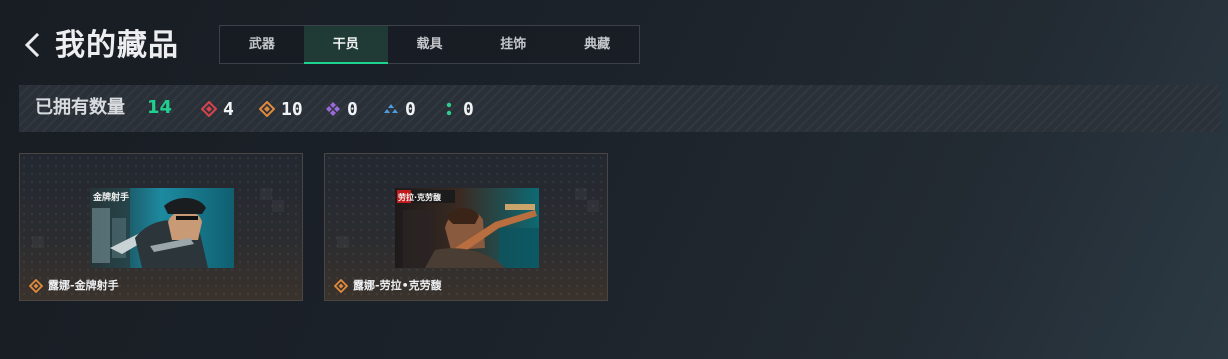  What do you see at coordinates (449, 109) in the screenshot?
I see `green-dots-icon` at bounding box center [449, 109].